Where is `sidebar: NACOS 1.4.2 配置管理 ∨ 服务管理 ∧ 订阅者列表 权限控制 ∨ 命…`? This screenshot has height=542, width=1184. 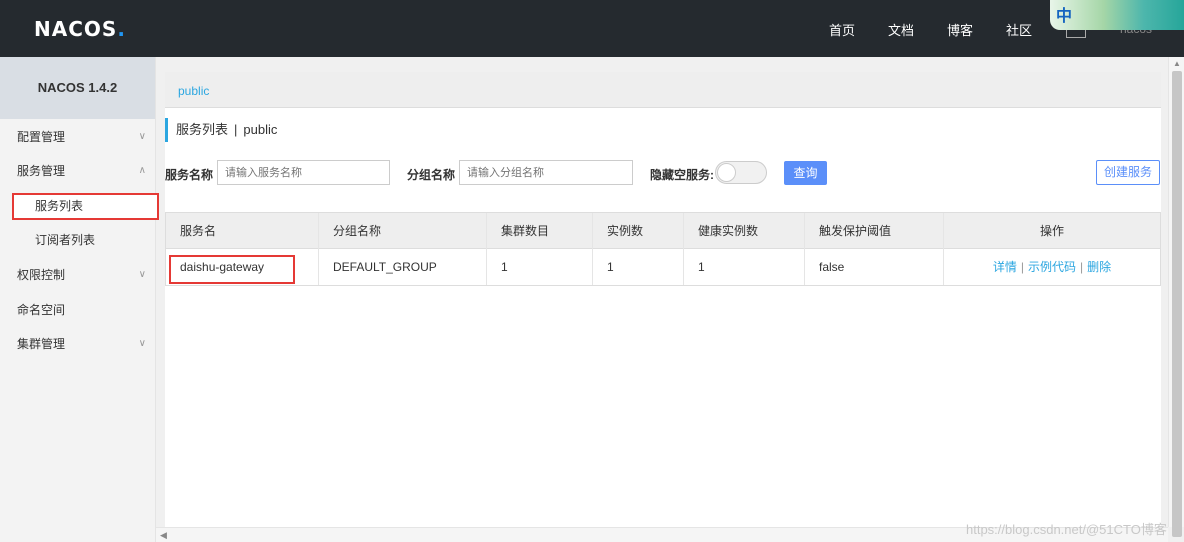 sidebar: NACOS 1.4.2 配置管理 ∨ 服务管理 ∧ 订阅者列表 权限控制 ∨ 命… is located at coordinates (78, 299).